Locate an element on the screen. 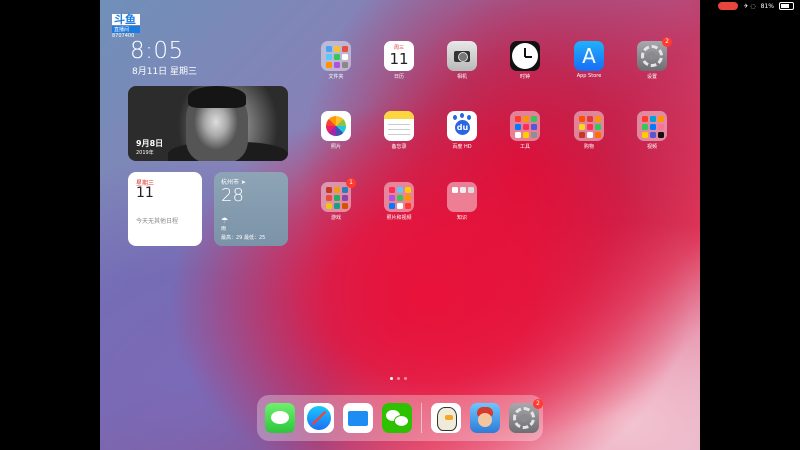 Image resolution: width=800 pixels, height=450 pixels. app-label: 备忘录 is located at coordinates (399, 147).